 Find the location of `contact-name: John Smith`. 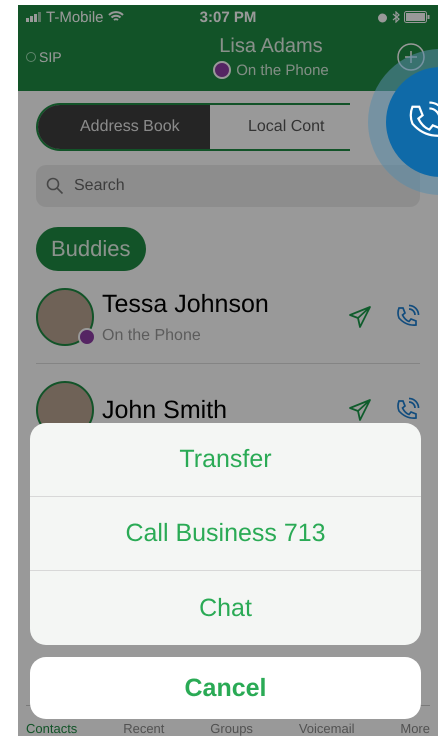

contact-name: John Smith is located at coordinates (165, 410).